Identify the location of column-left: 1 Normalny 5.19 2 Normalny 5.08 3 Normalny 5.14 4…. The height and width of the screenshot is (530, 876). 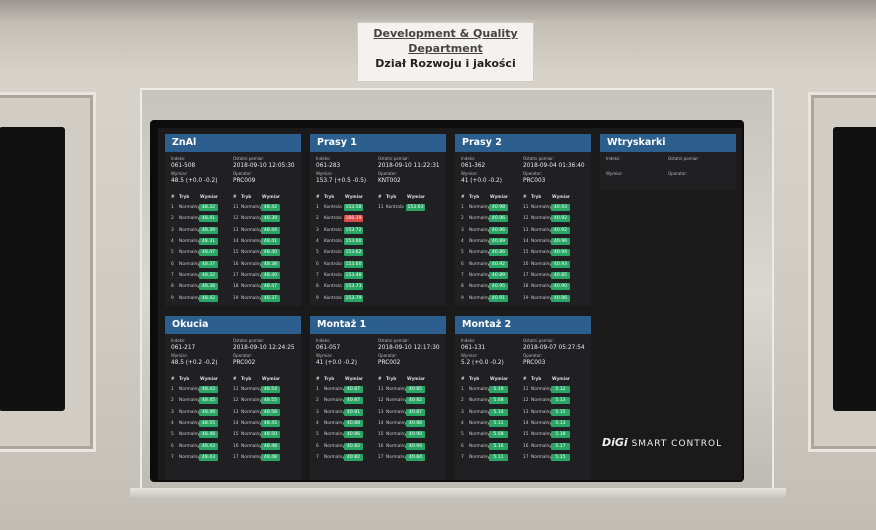
(492, 423).